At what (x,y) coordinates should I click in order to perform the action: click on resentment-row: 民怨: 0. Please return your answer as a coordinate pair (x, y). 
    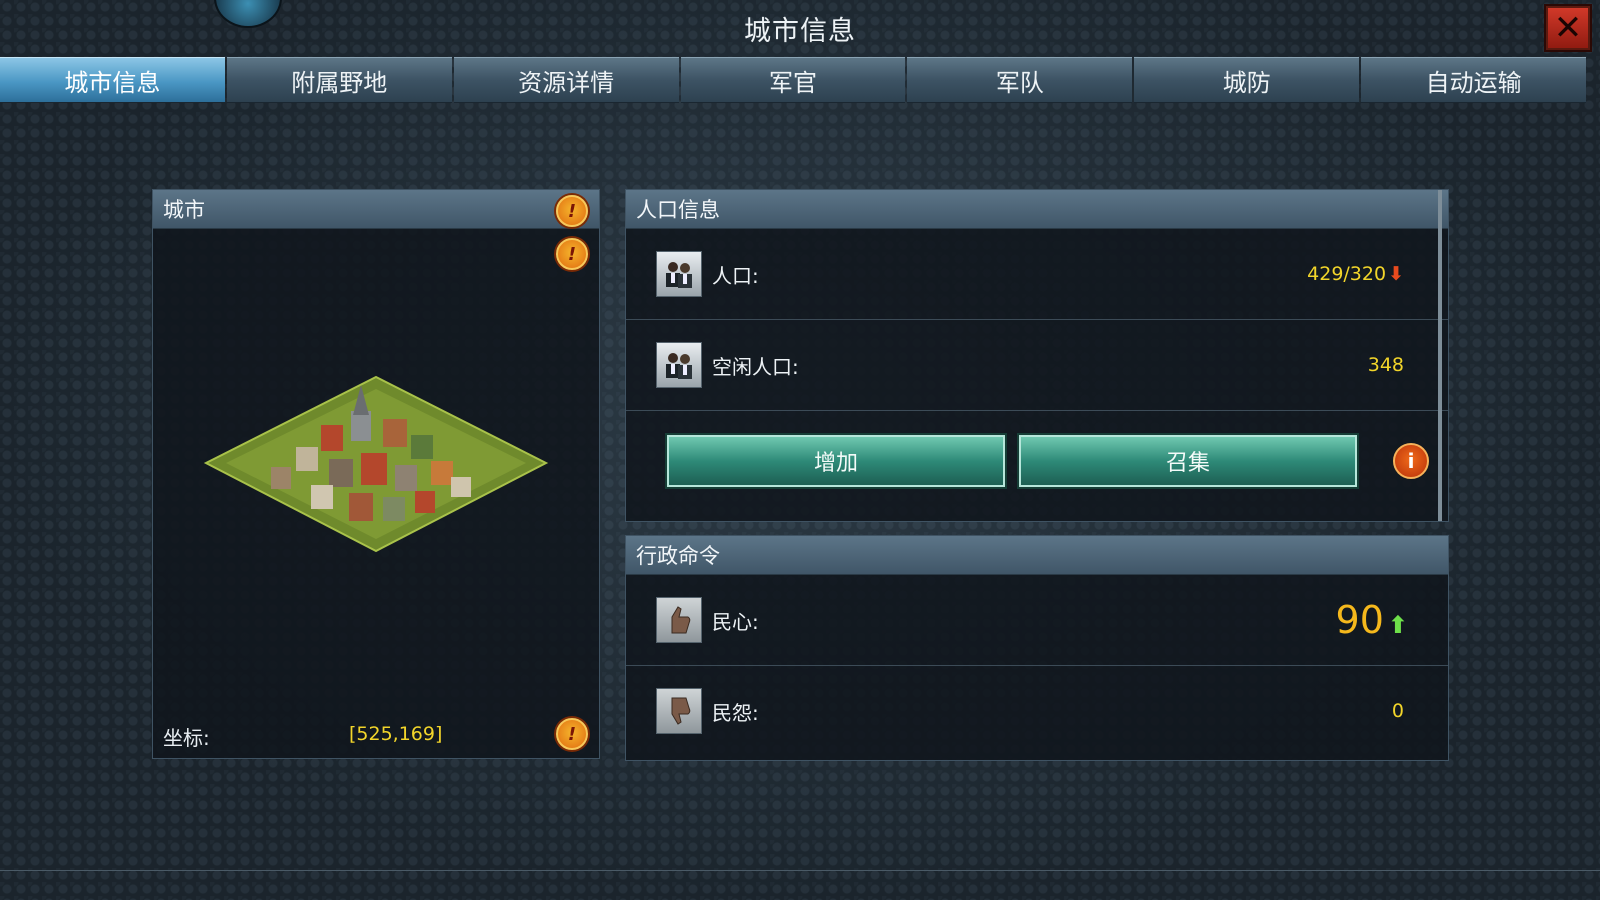
    Looking at the image, I should click on (1037, 711).